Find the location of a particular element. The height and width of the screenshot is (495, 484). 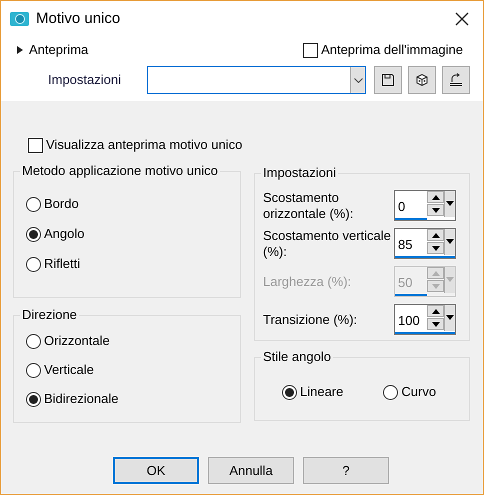

window-title: Motivo unico is located at coordinates (78, 18).